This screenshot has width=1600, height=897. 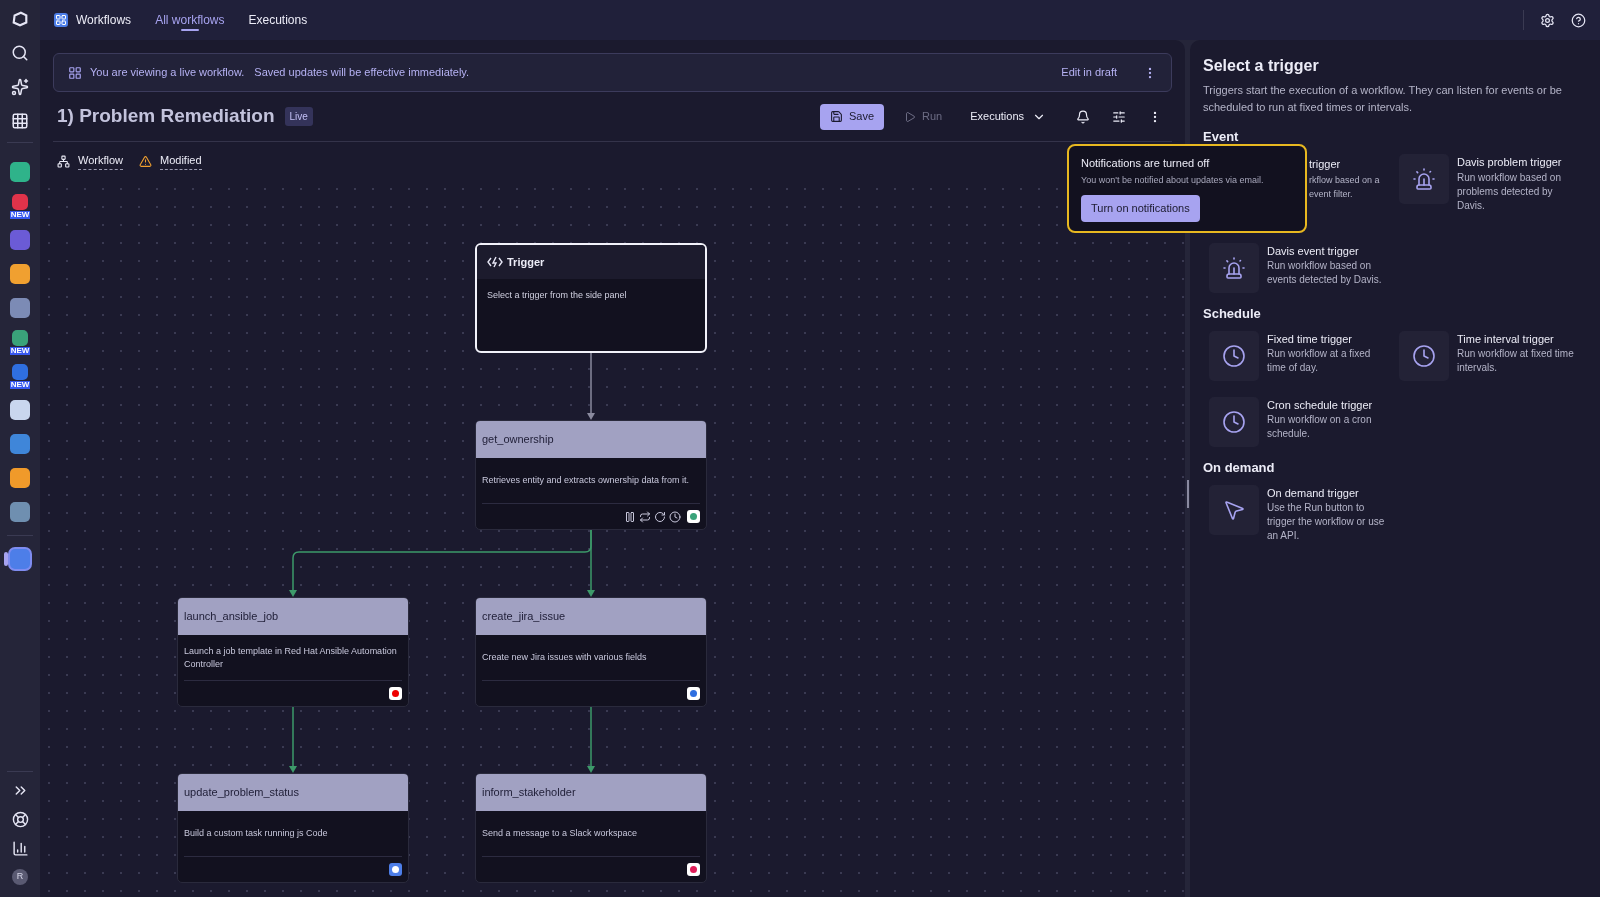 What do you see at coordinates (1320, 427) in the screenshot?
I see `trigger-description: Run workflow on a cron schedule.` at bounding box center [1320, 427].